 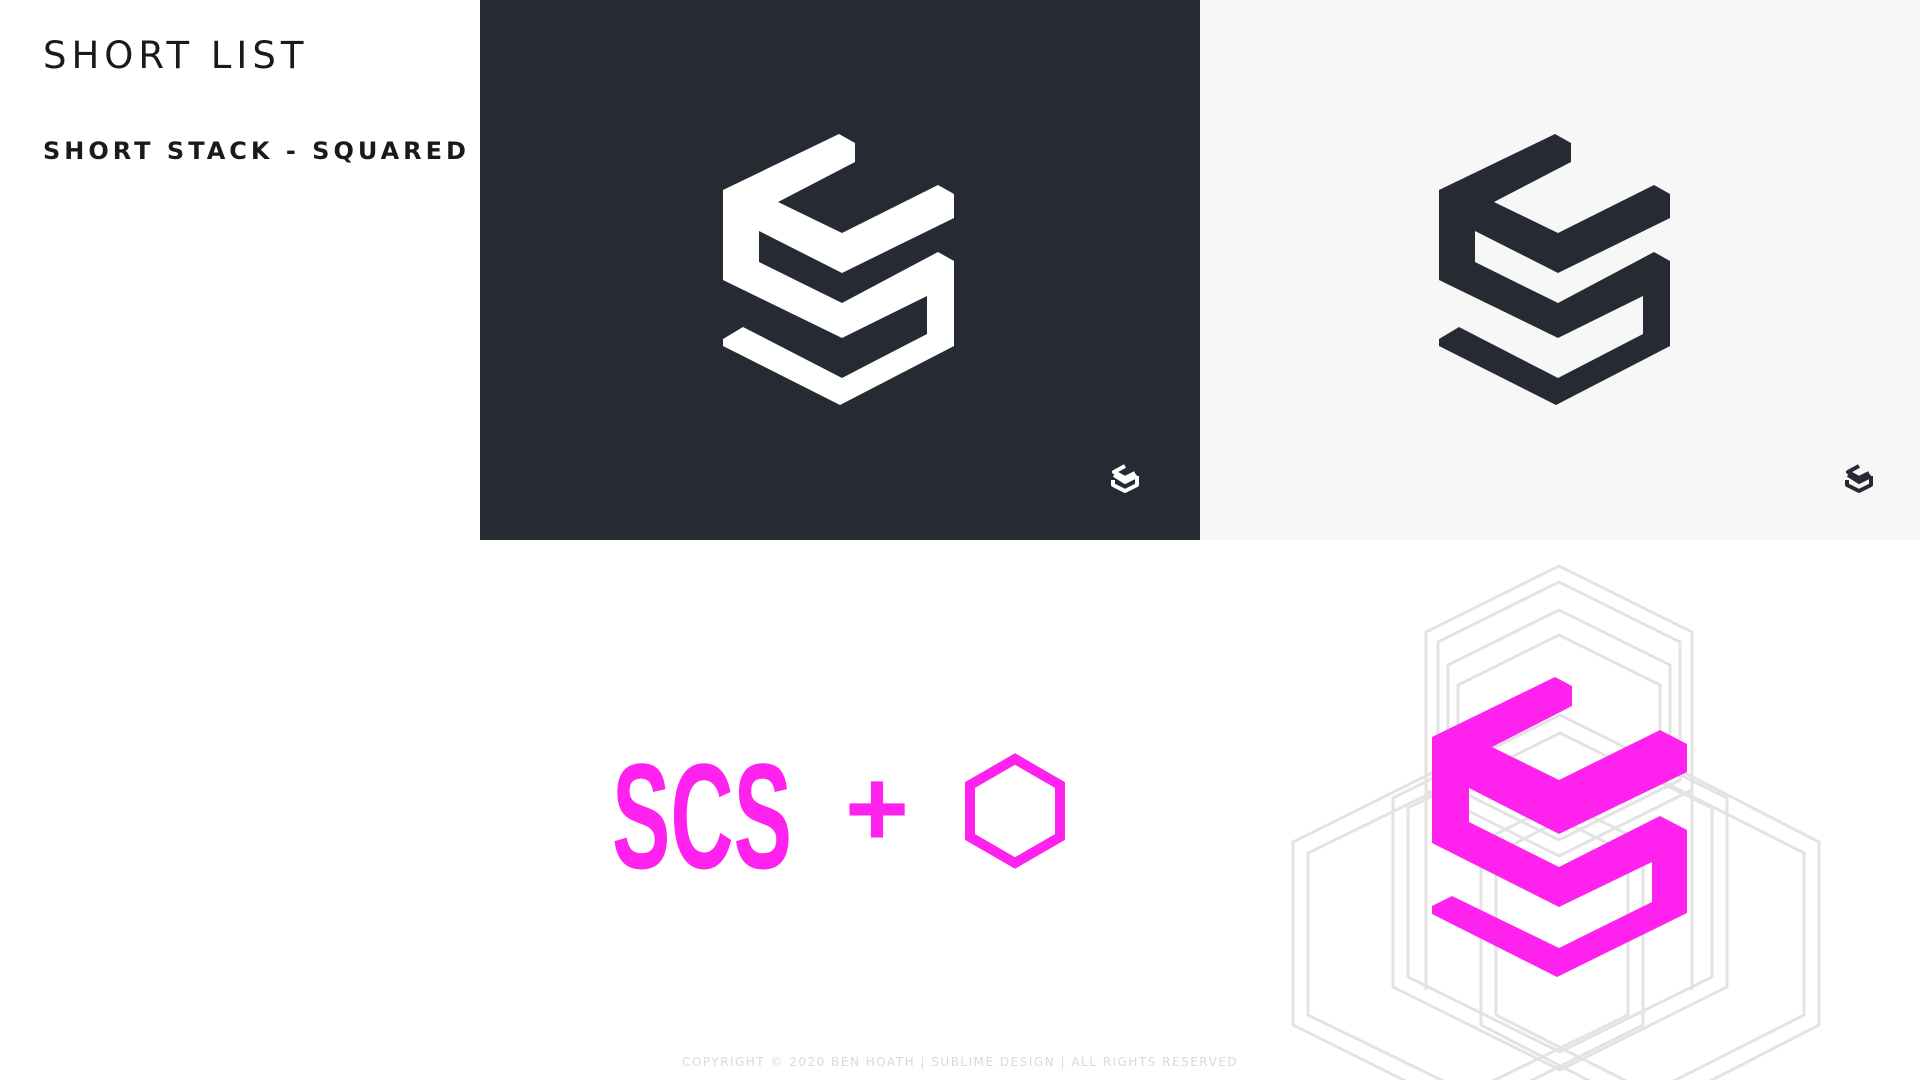 I want to click on concept-letters: SCS, so click(x=702, y=816).